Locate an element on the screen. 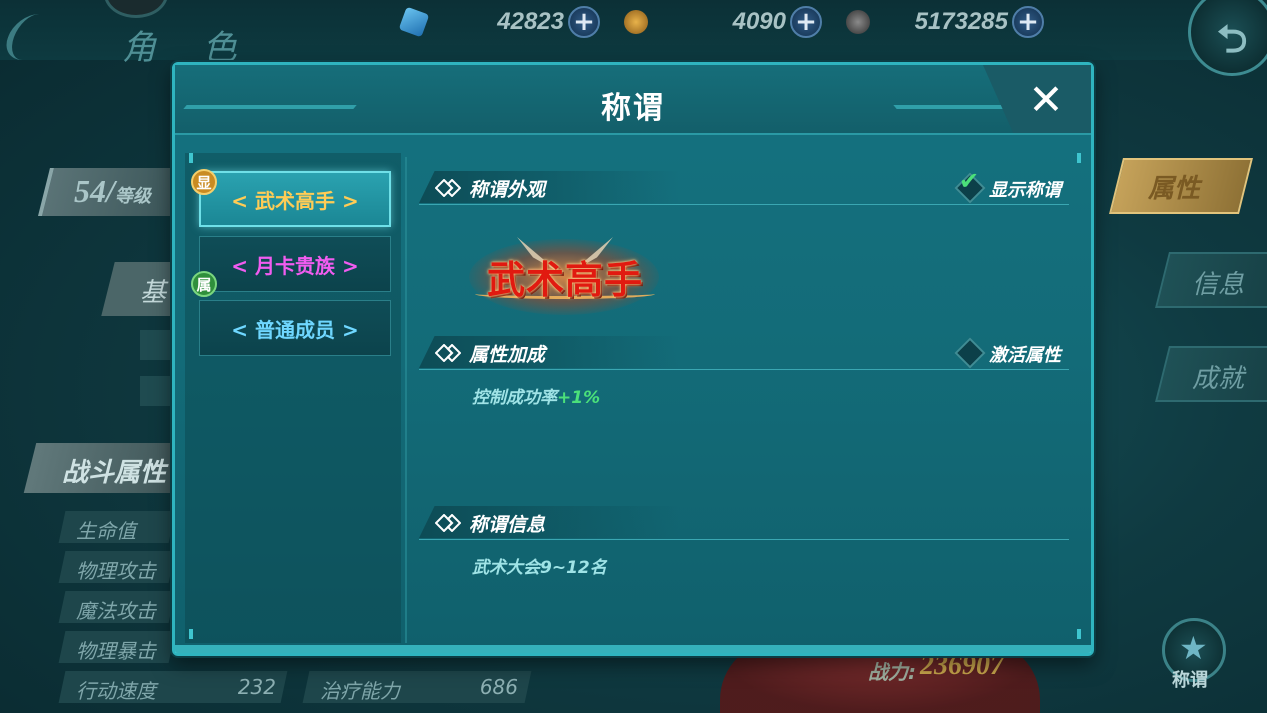  title-emblem: 武术高手 is located at coordinates (565, 275).